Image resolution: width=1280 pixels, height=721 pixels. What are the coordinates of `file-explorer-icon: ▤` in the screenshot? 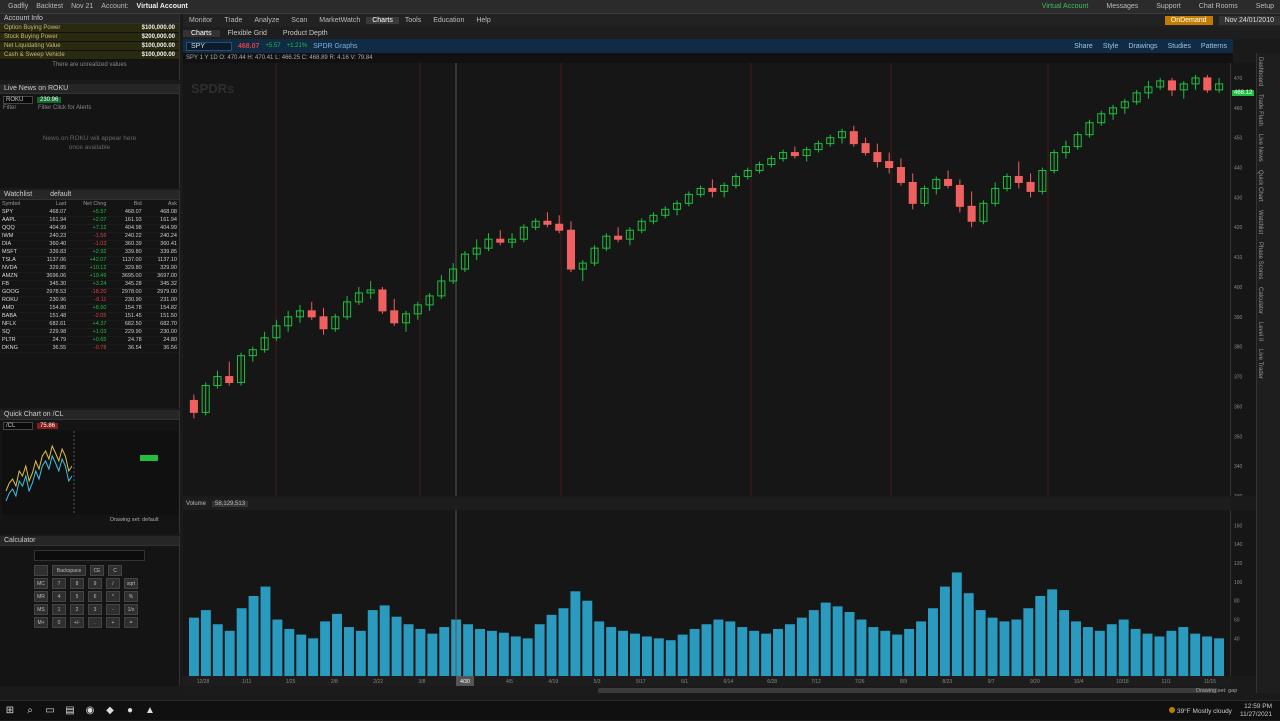 It's located at (70, 711).